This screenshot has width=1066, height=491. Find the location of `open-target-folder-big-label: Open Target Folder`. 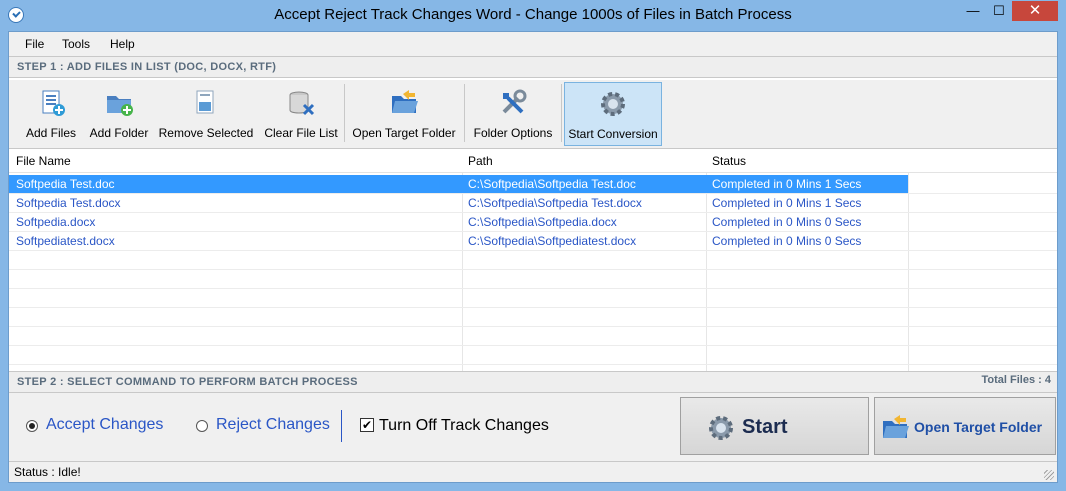

open-target-folder-big-label: Open Target Folder is located at coordinates (978, 427).